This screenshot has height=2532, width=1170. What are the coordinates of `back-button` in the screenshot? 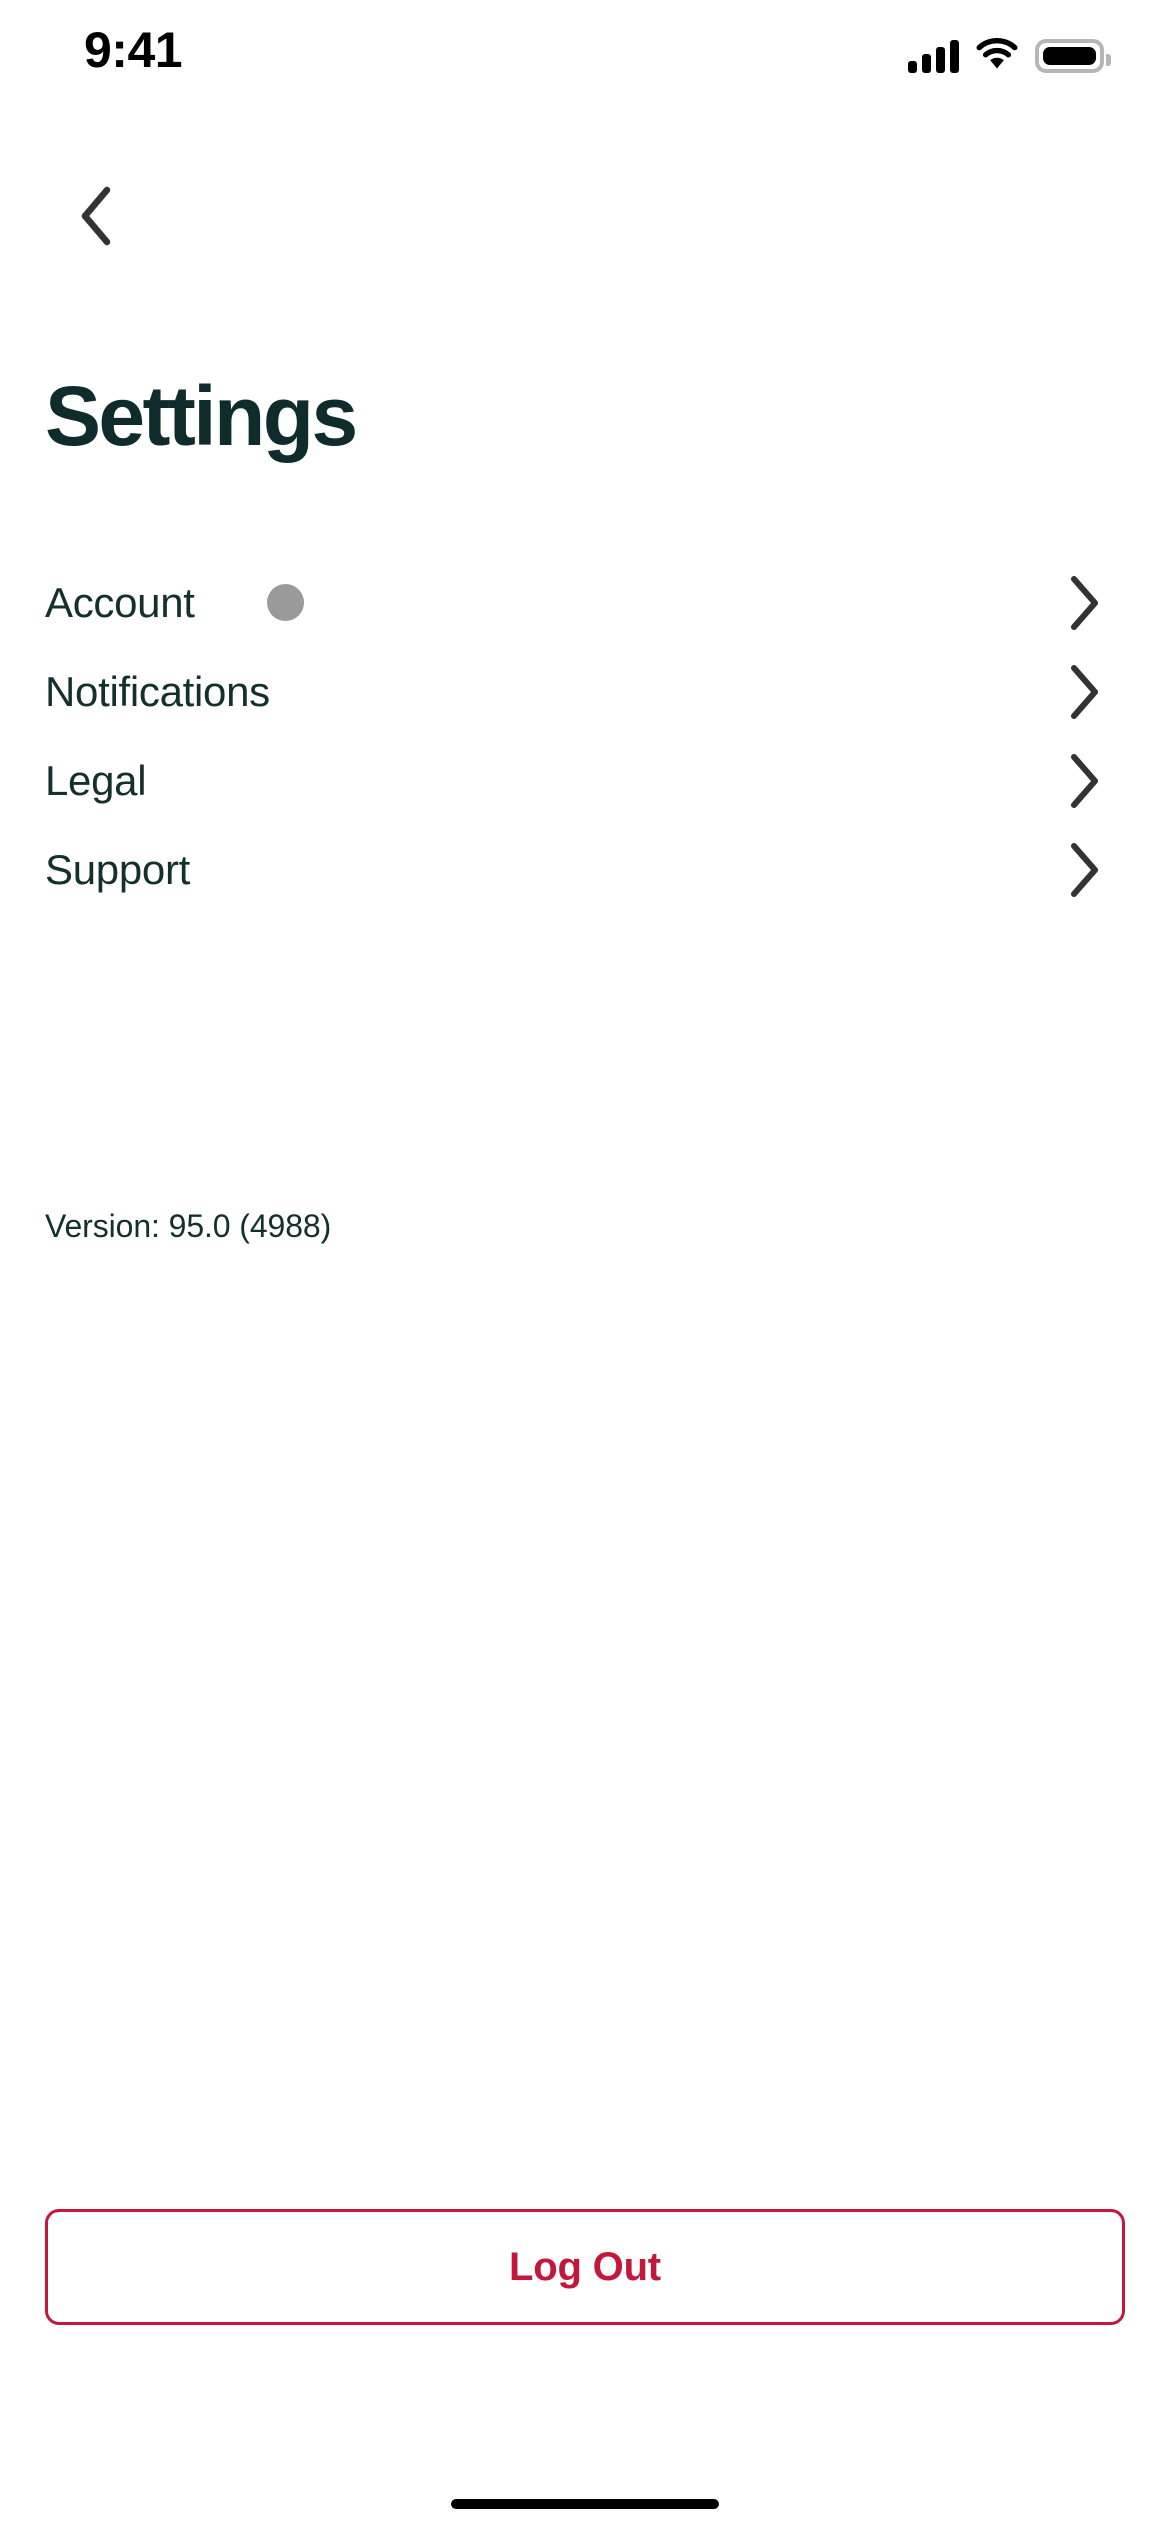 It's located at (96, 216).